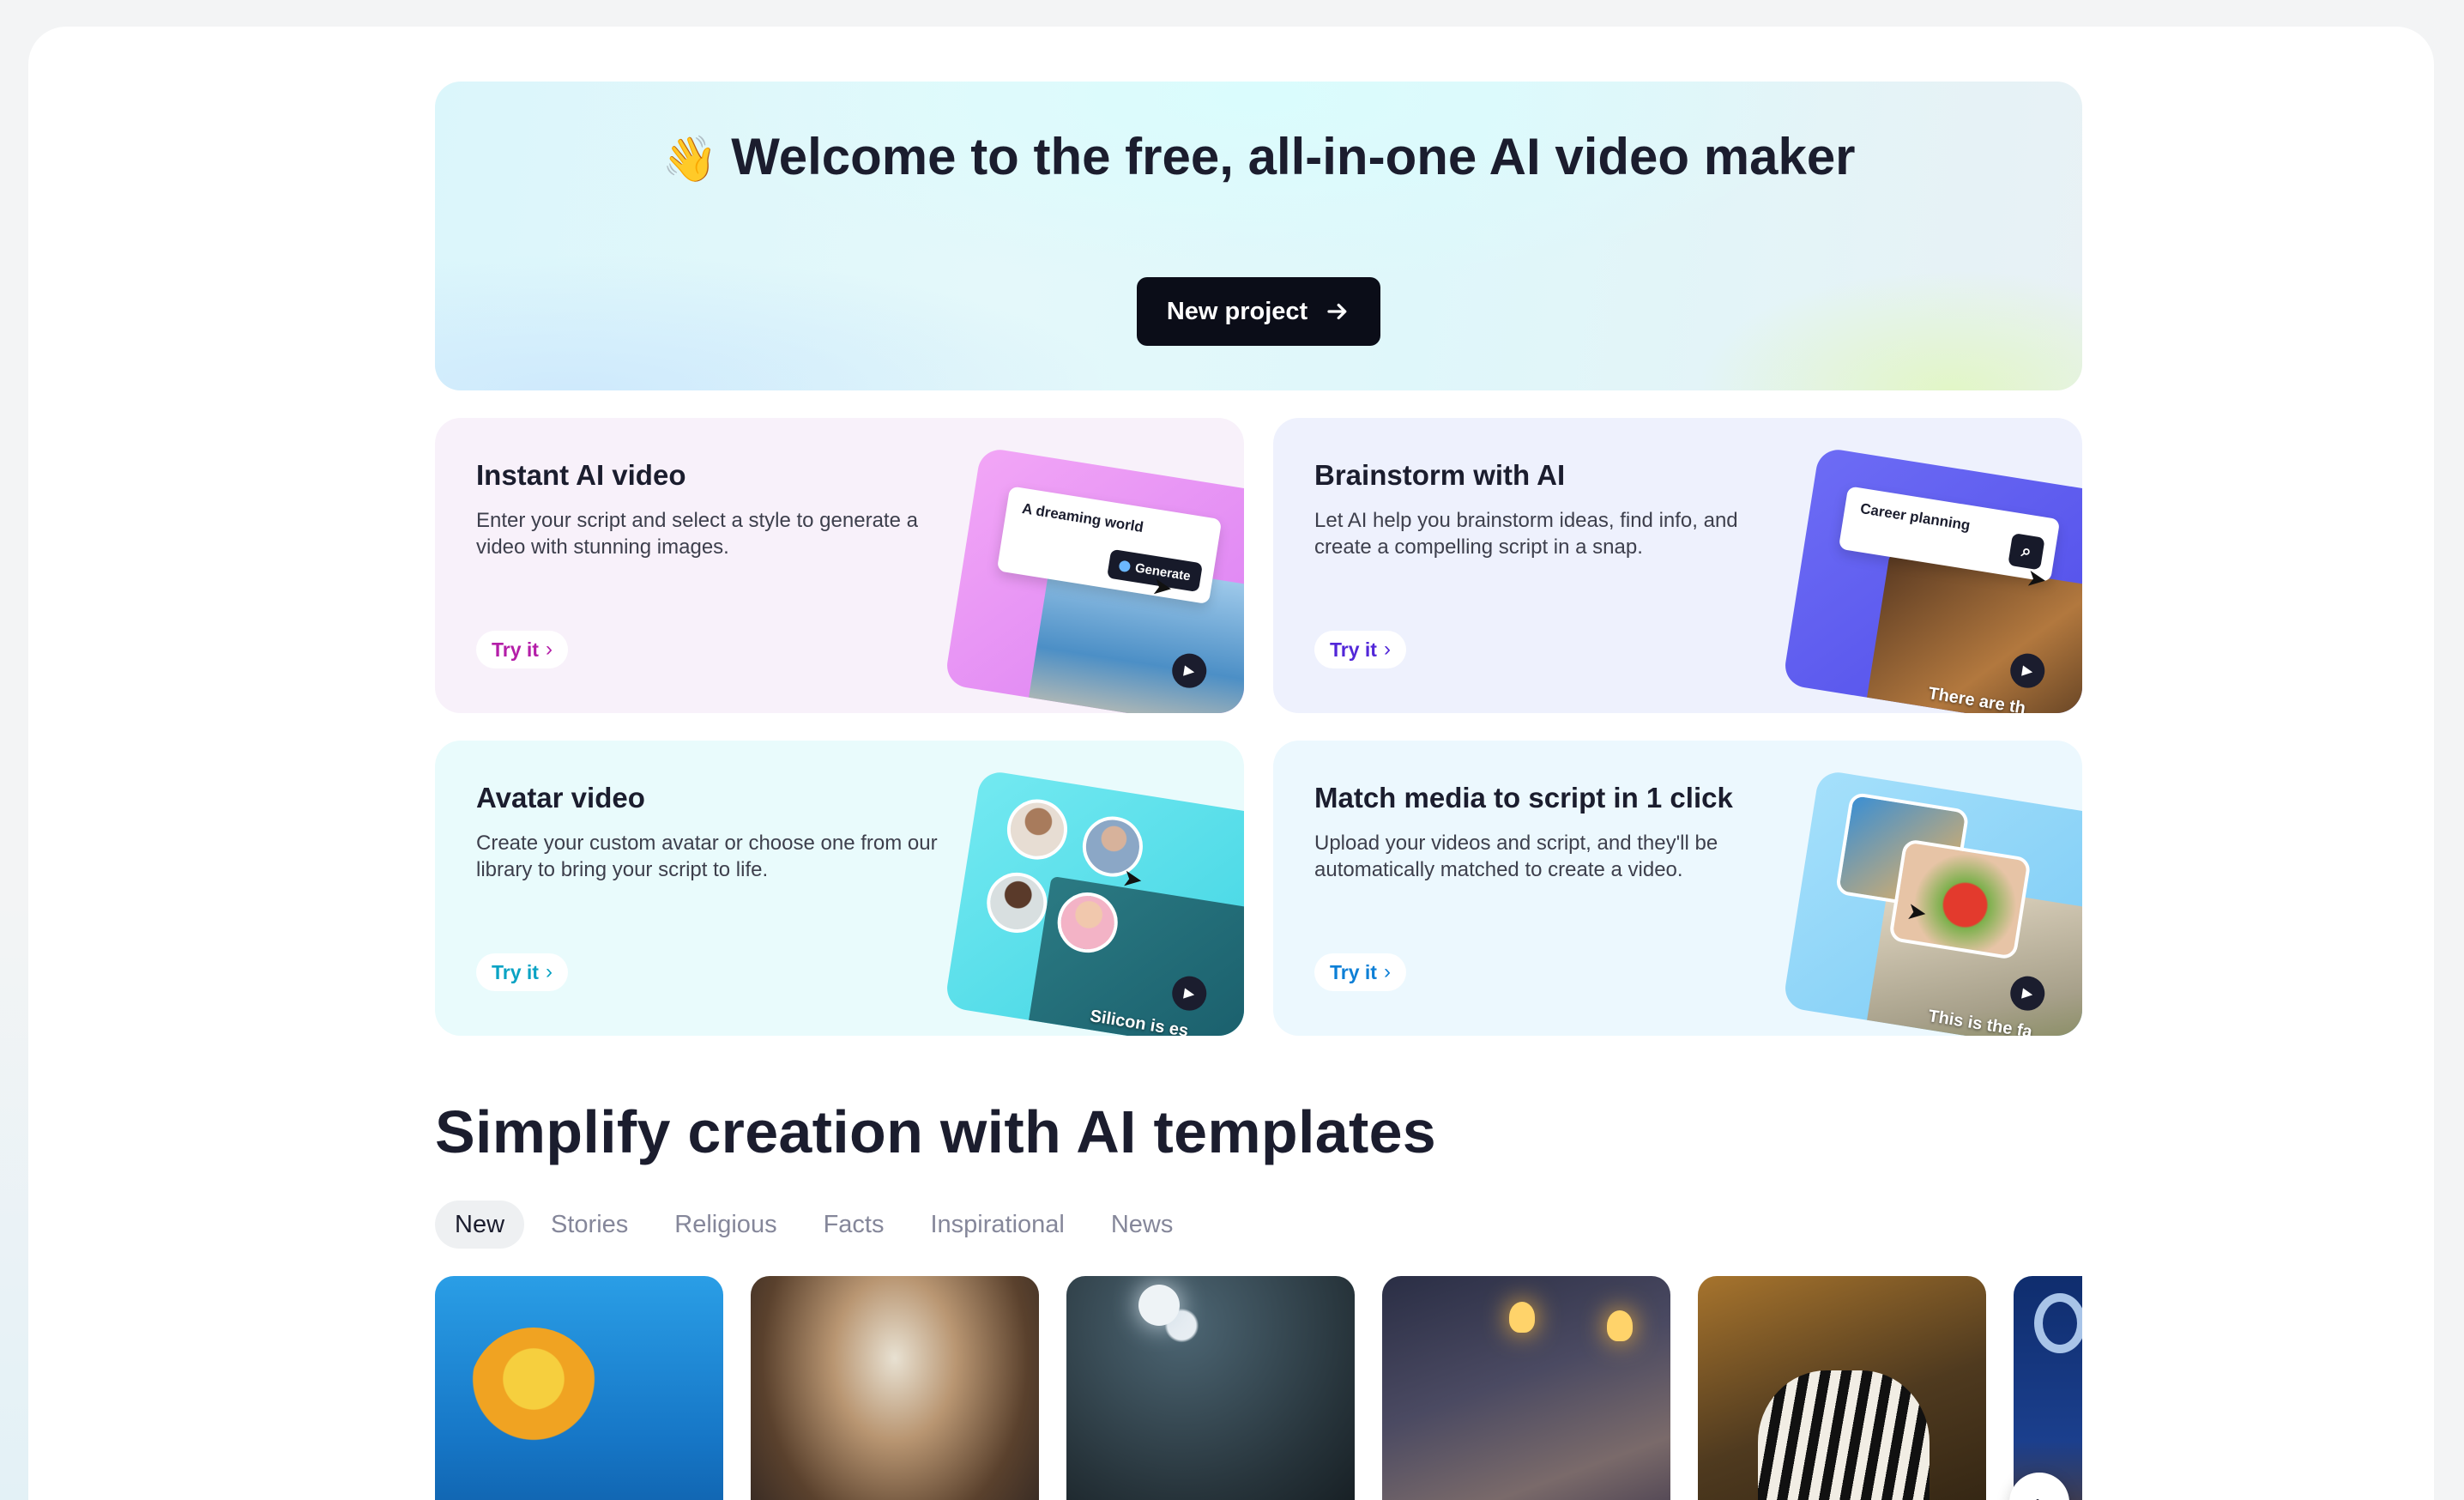 This screenshot has height=1500, width=2464. What do you see at coordinates (1526, 1388) in the screenshot?
I see `template-card-tavern` at bounding box center [1526, 1388].